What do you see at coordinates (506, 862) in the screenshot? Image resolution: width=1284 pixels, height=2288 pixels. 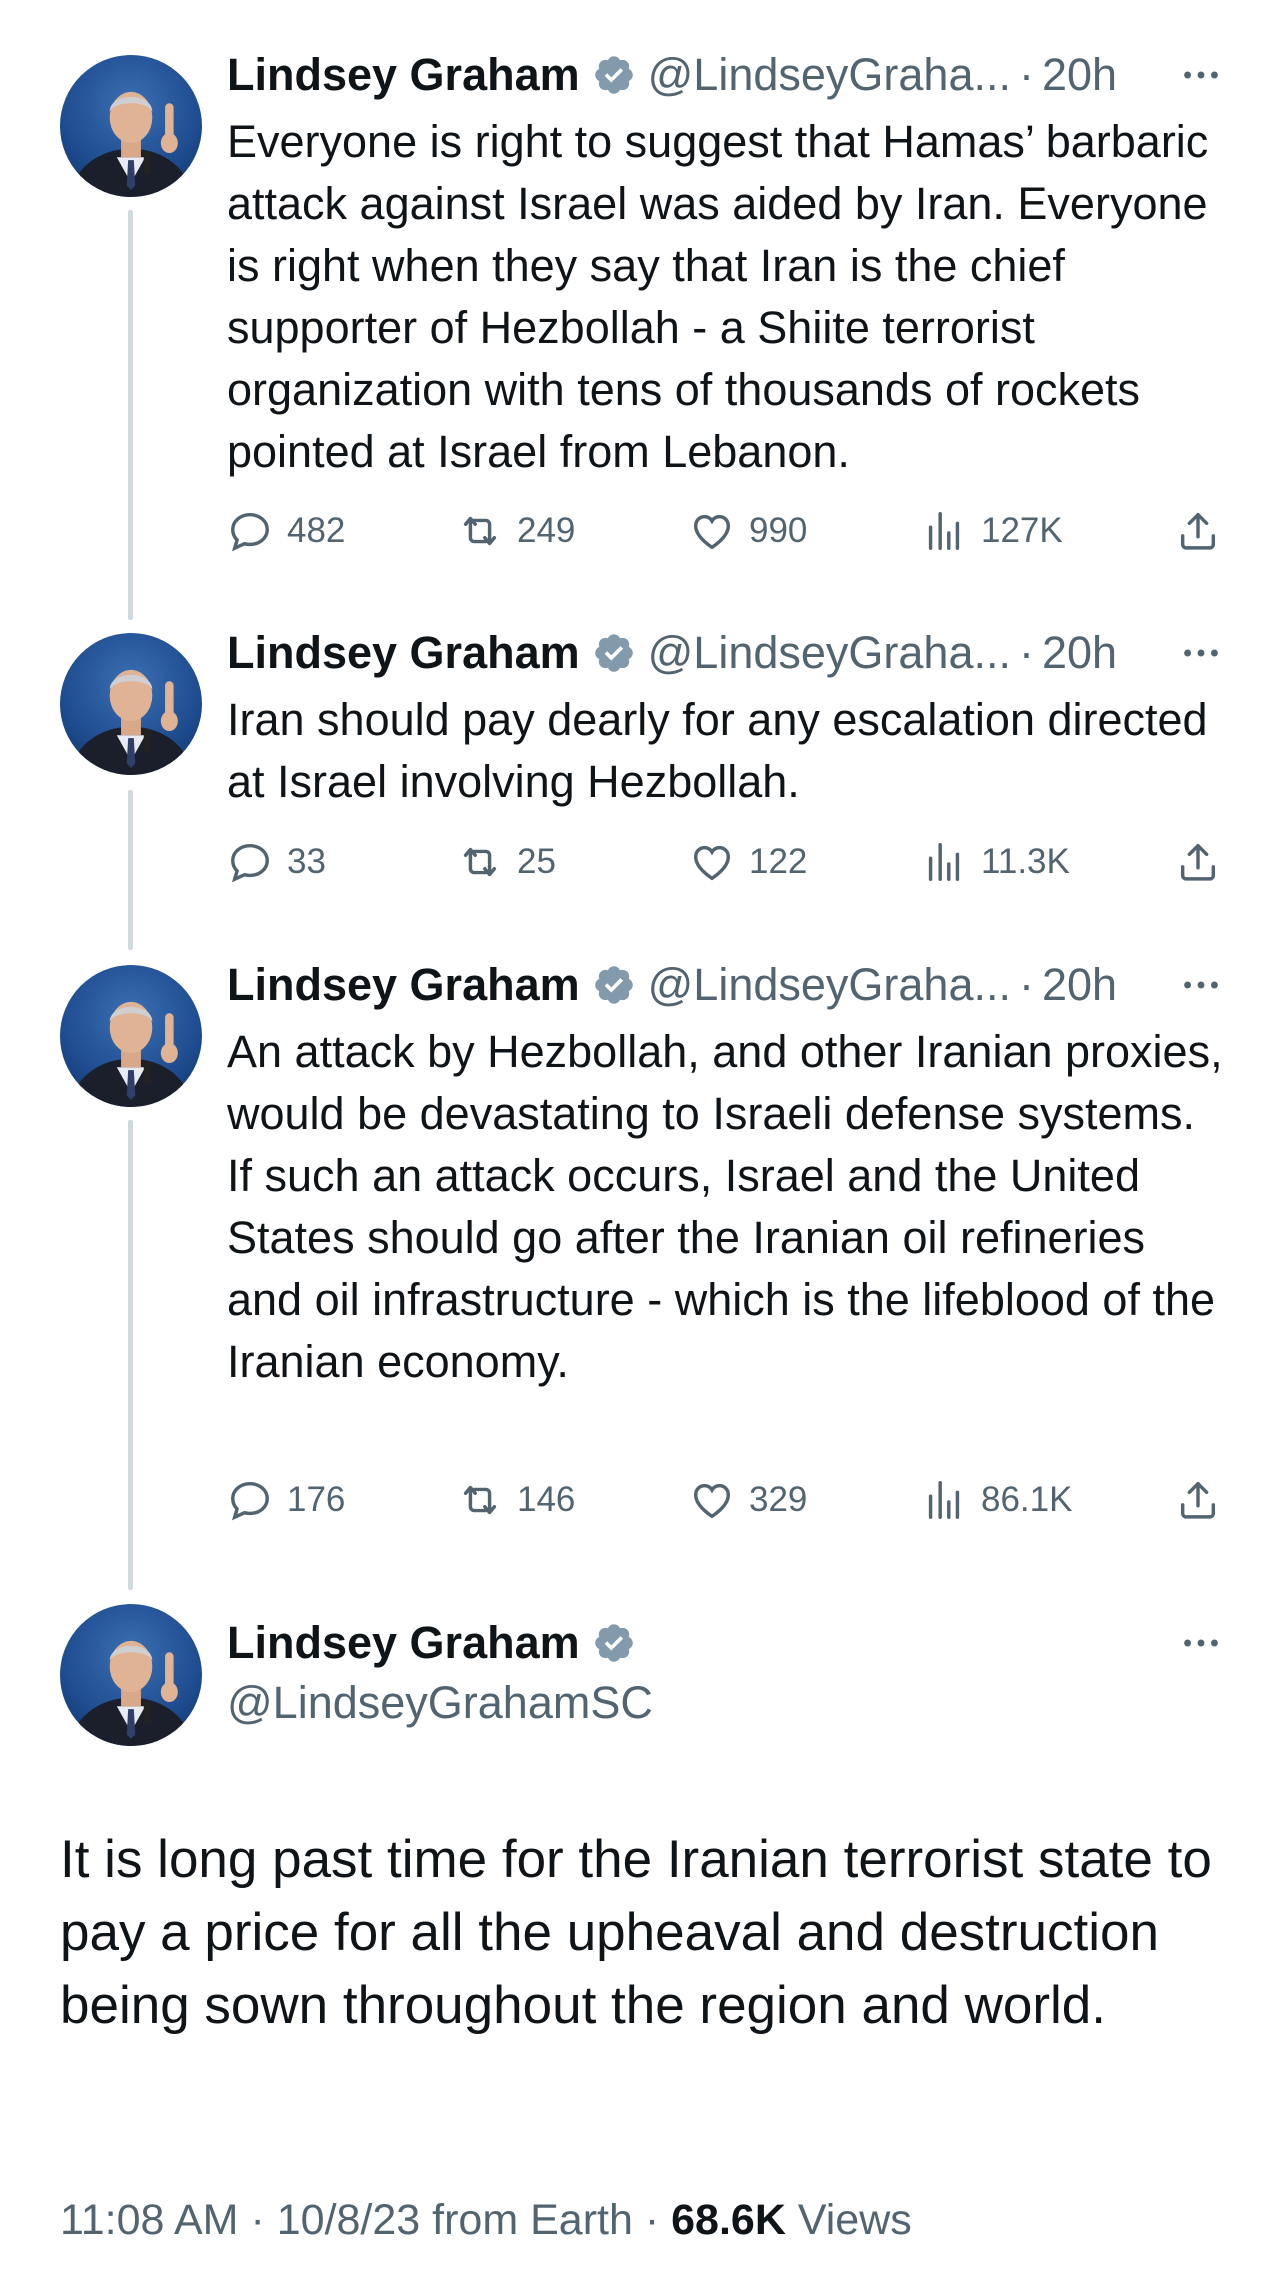 I see `repost-button: 25` at bounding box center [506, 862].